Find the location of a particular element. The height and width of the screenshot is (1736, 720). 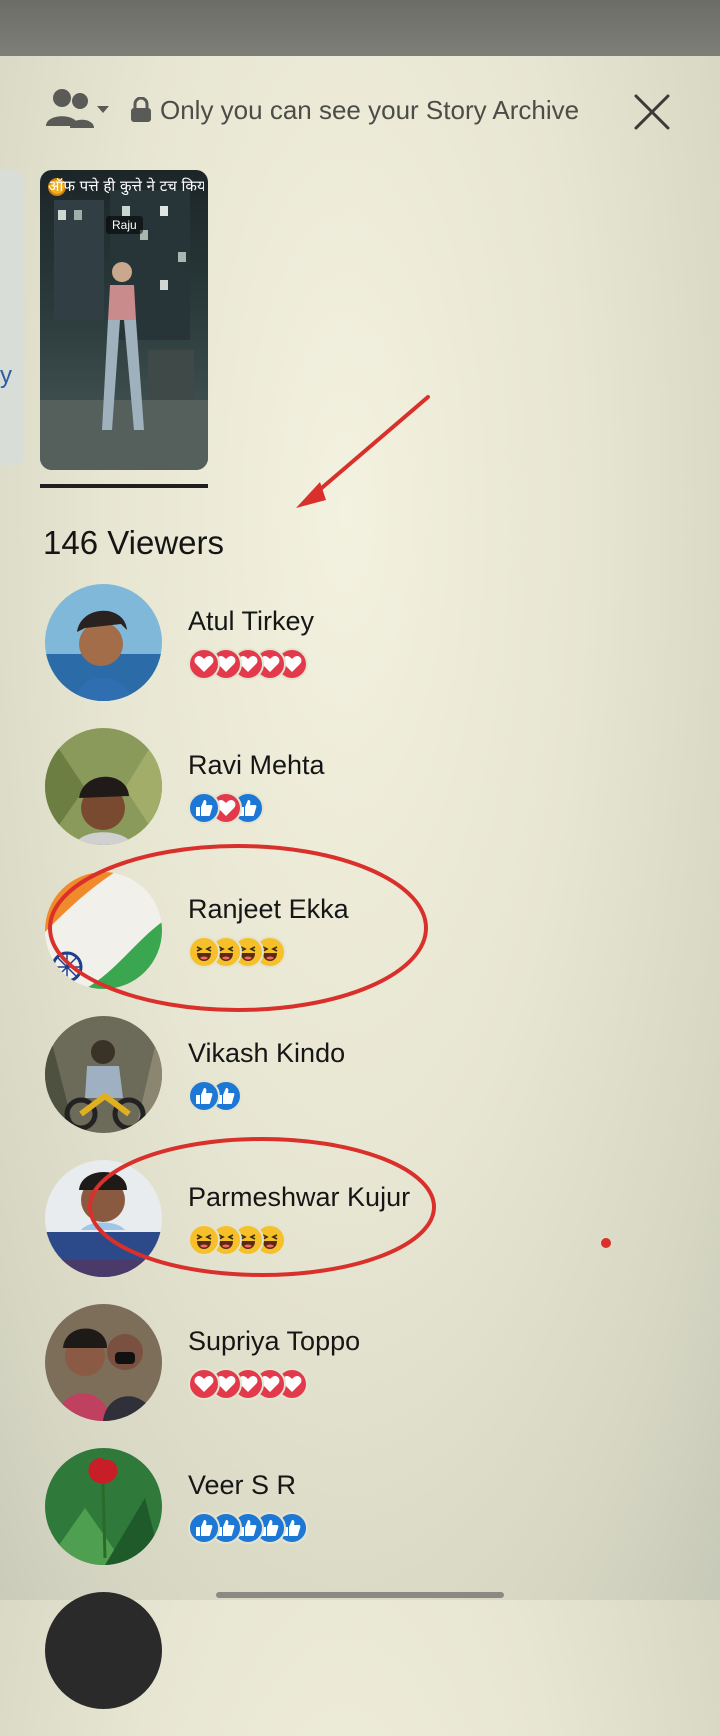

story-tag: Raju is located at coordinates (124, 225).